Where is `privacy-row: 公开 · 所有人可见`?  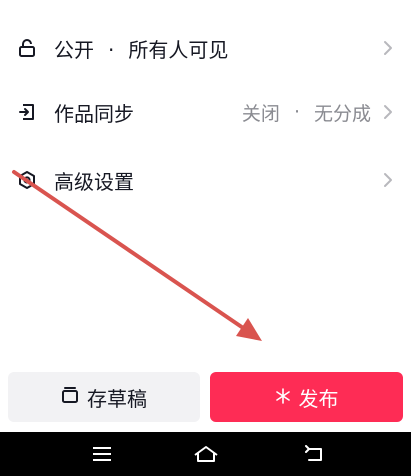 privacy-row: 公开 · 所有人可见 is located at coordinates (205, 48).